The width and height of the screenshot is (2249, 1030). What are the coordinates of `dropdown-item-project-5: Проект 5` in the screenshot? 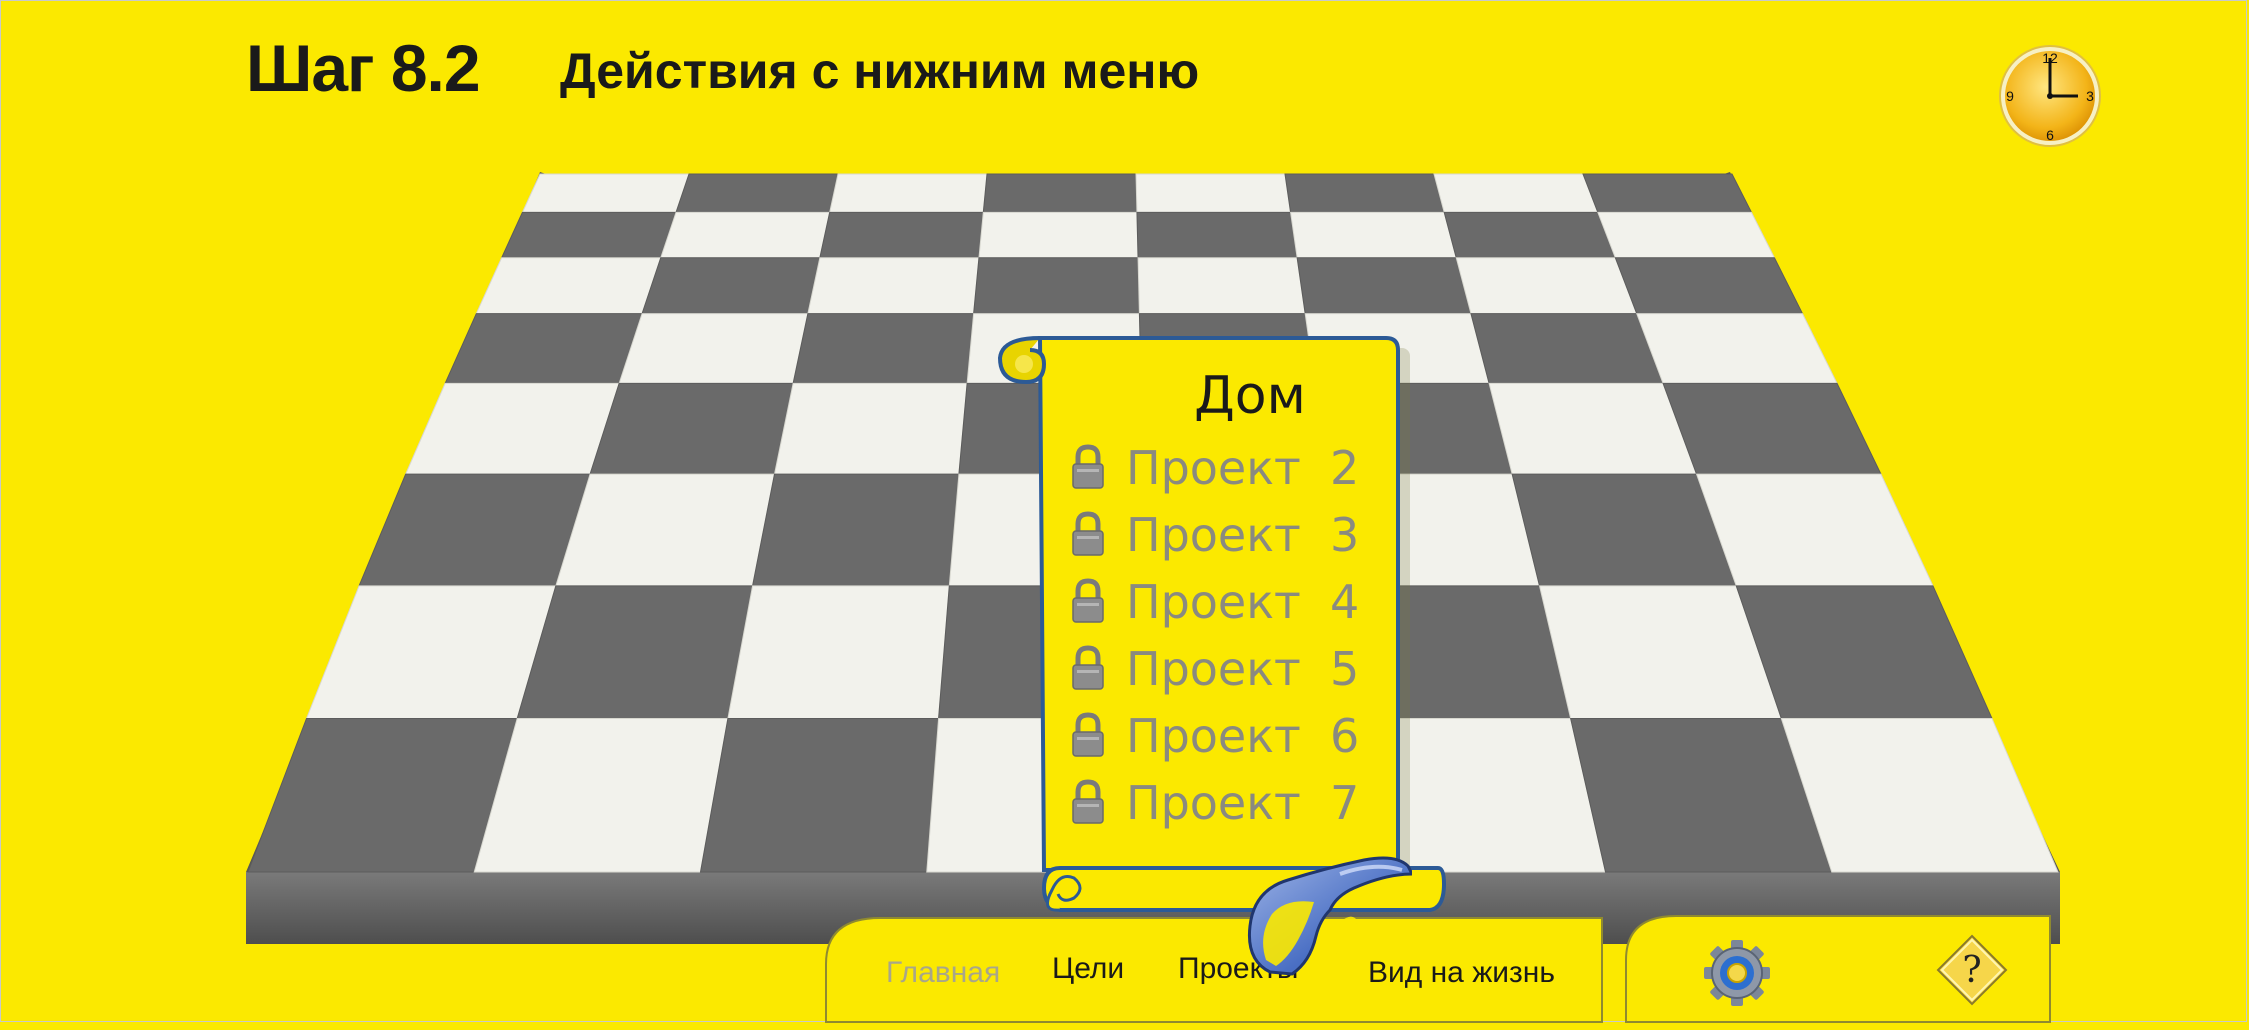 It's located at (1218, 668).